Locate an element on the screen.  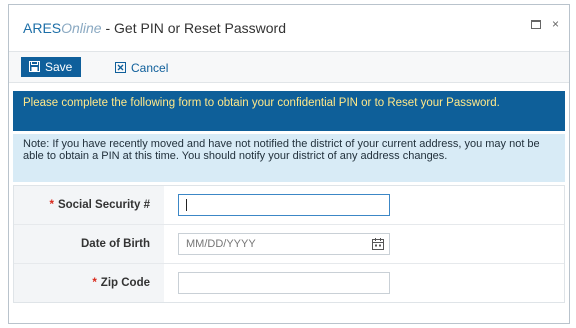
dob-label-text: Date of Birth is located at coordinates (115, 244).